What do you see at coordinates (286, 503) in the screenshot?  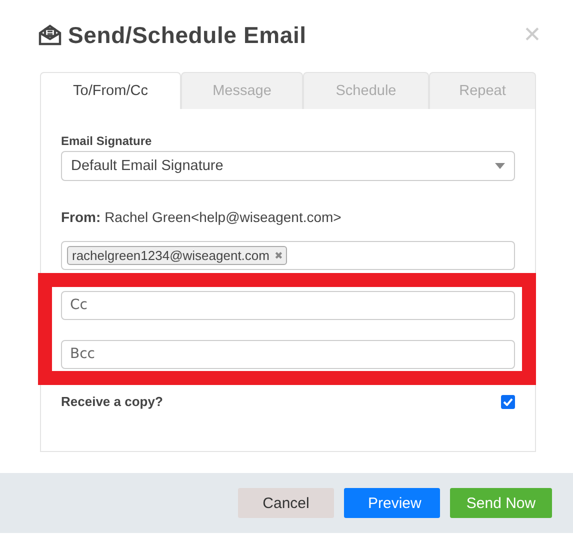 I see `cancel-button: Cancel` at bounding box center [286, 503].